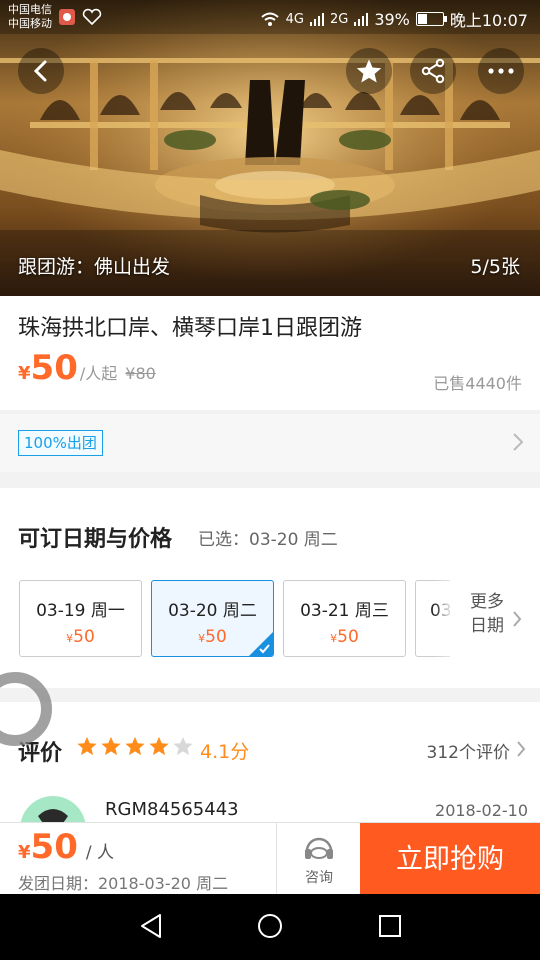  What do you see at coordinates (123, 883) in the screenshot?
I see `departure-date: 发团日期：2018-03-20 周二` at bounding box center [123, 883].